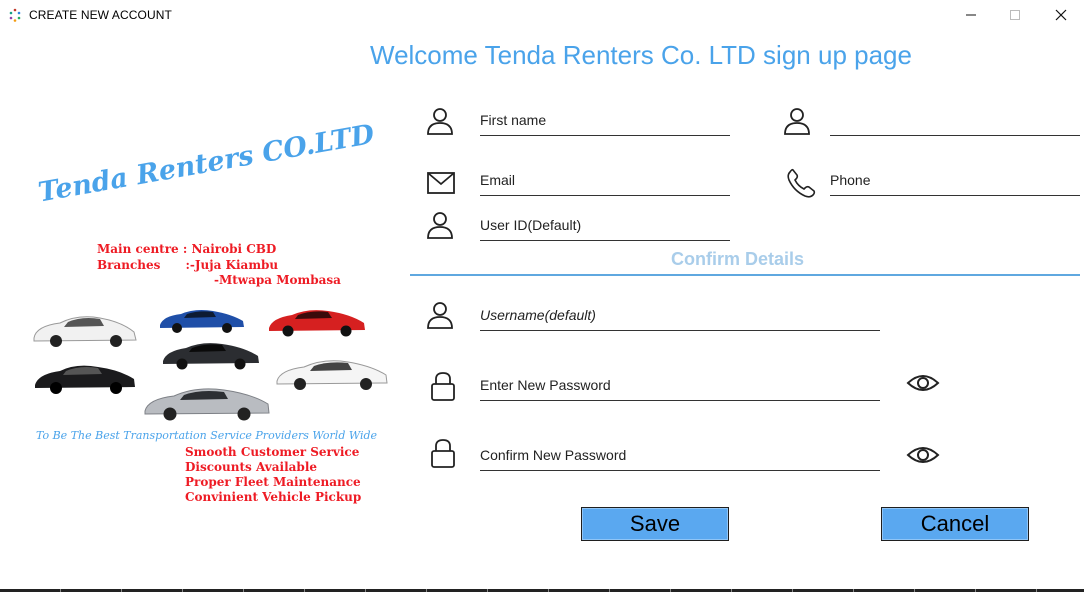  I want to click on mail-icon, so click(441, 183).